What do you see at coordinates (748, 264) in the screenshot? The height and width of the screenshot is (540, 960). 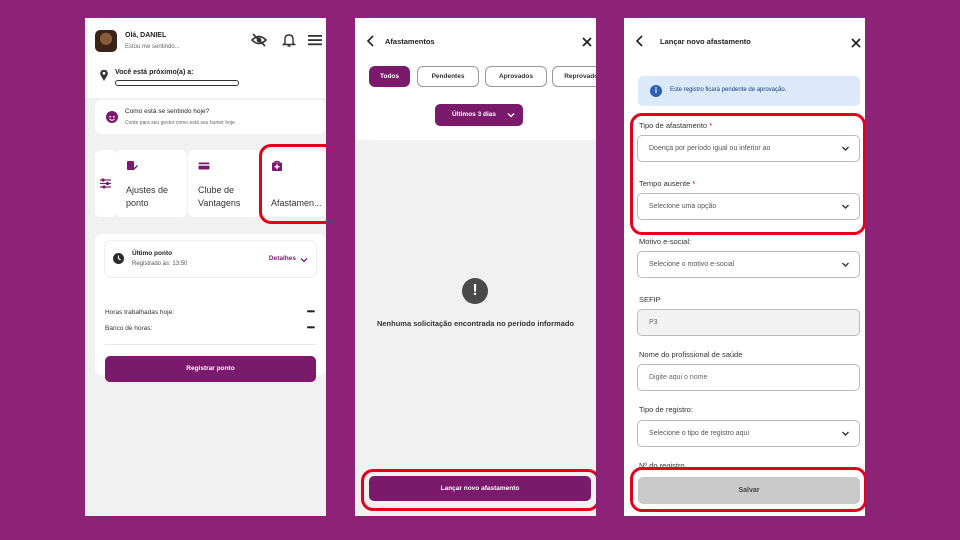 I see `motivo-esocial-select: Selecione o motivo e-social` at bounding box center [748, 264].